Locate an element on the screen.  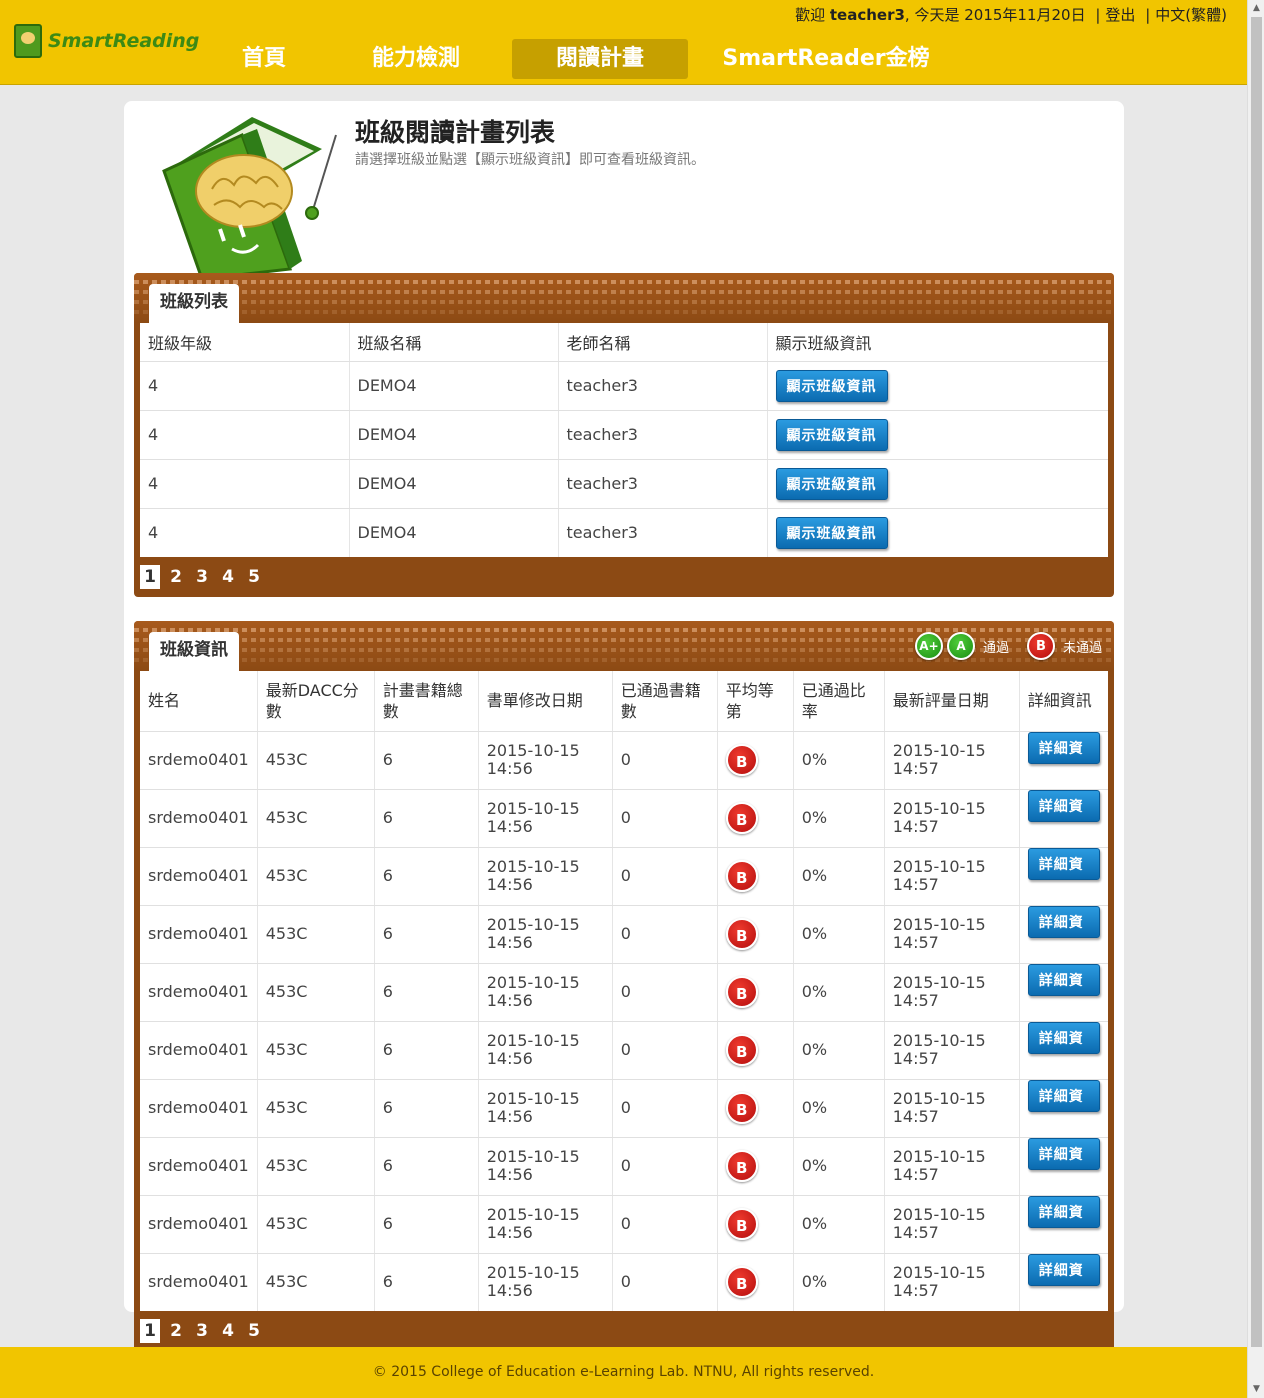
column-header: 詳細資訊 is located at coordinates (1063, 701).